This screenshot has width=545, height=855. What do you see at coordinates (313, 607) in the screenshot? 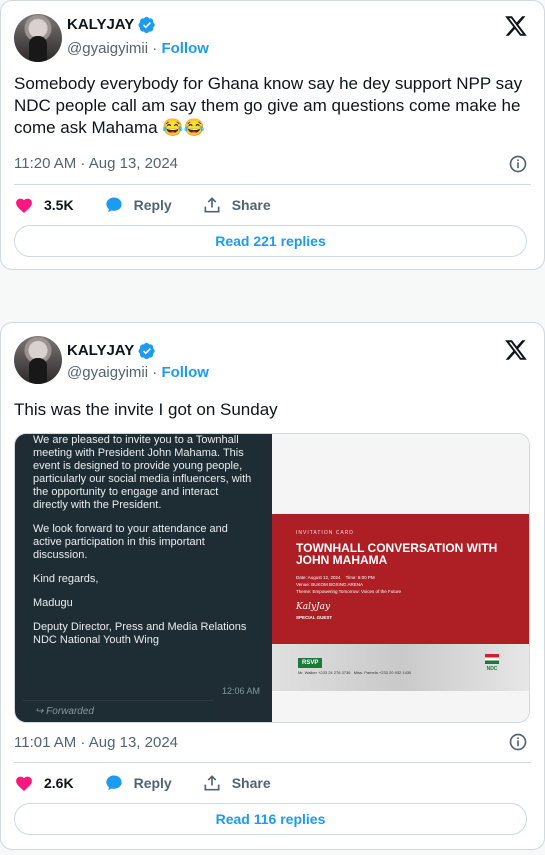
I see `invite-signature: KalyJay` at bounding box center [313, 607].